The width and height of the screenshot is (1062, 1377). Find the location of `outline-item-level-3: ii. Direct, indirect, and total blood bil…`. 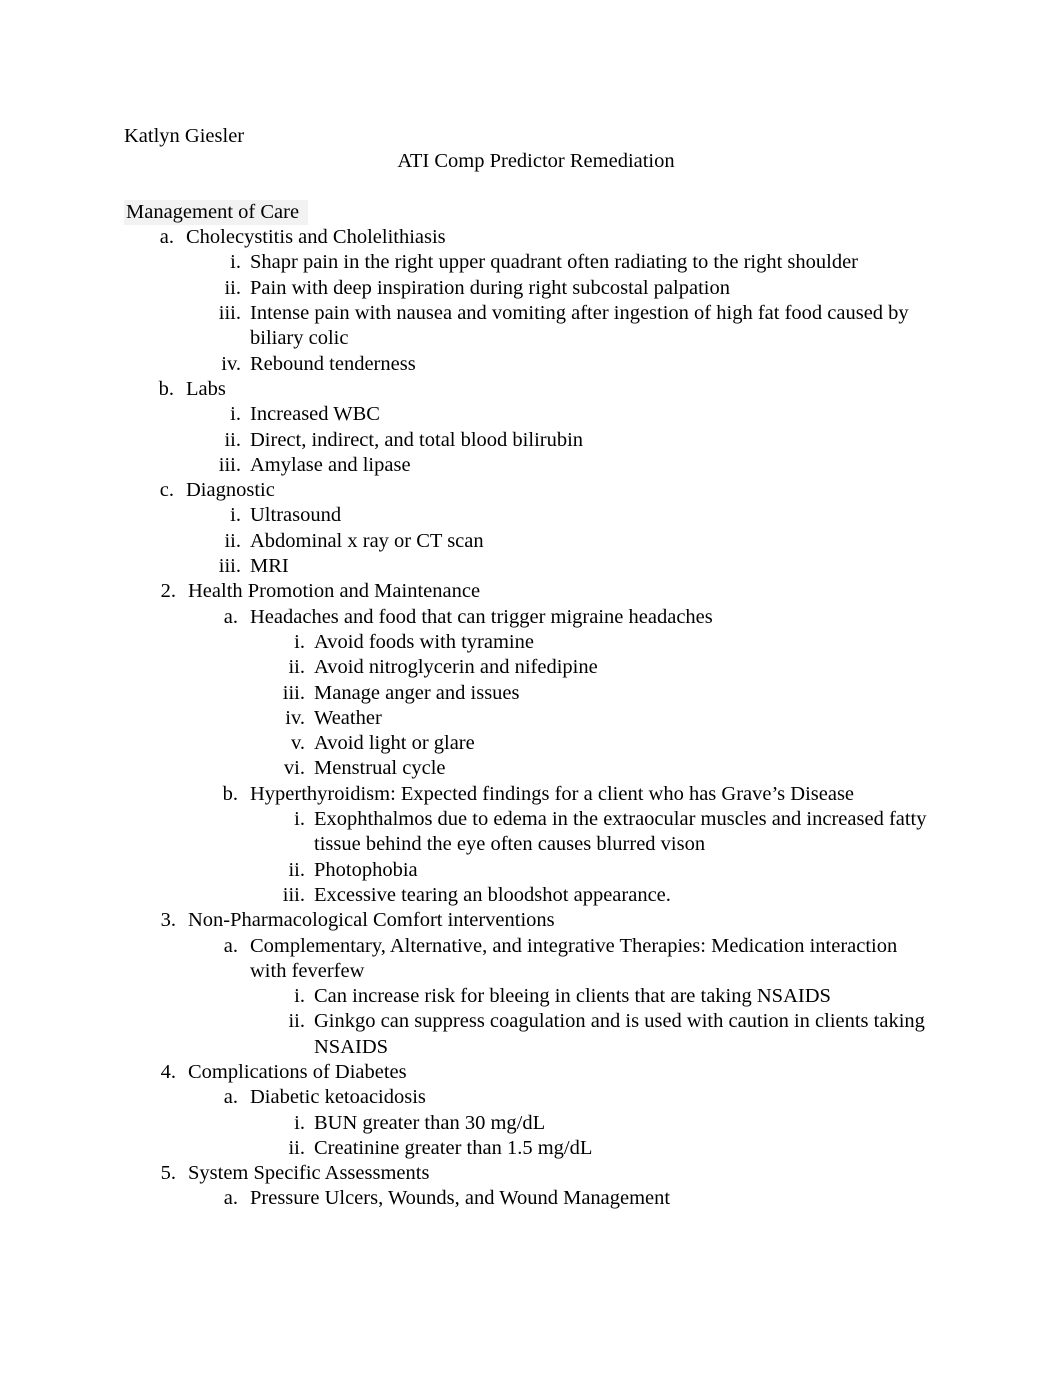

outline-item-level-3: ii. Direct, indirect, and total blood bil… is located at coordinates (560, 440).